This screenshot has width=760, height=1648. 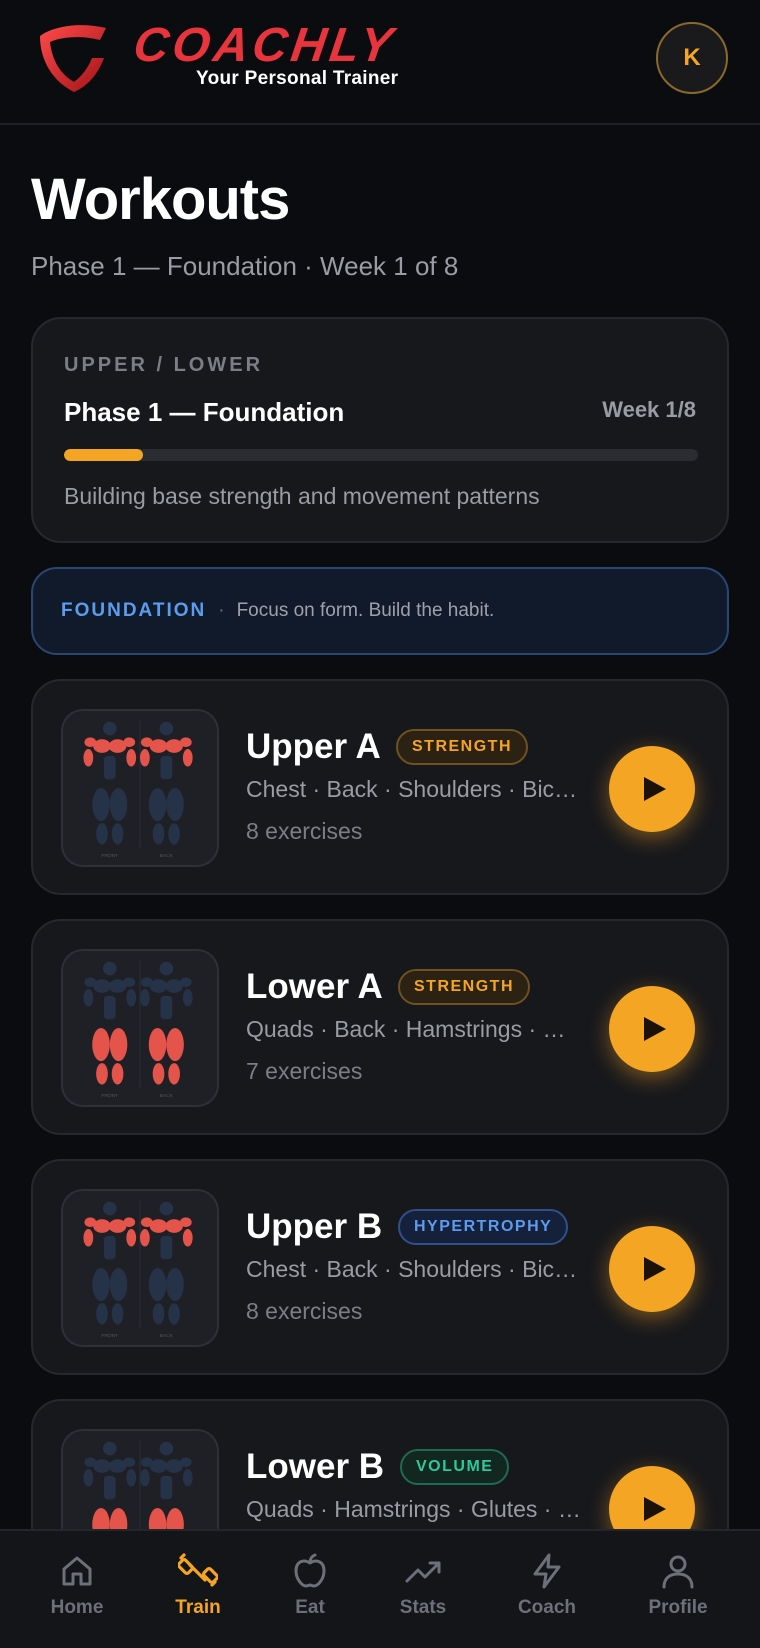 I want to click on nav-label-home: Home, so click(x=77, y=1607).